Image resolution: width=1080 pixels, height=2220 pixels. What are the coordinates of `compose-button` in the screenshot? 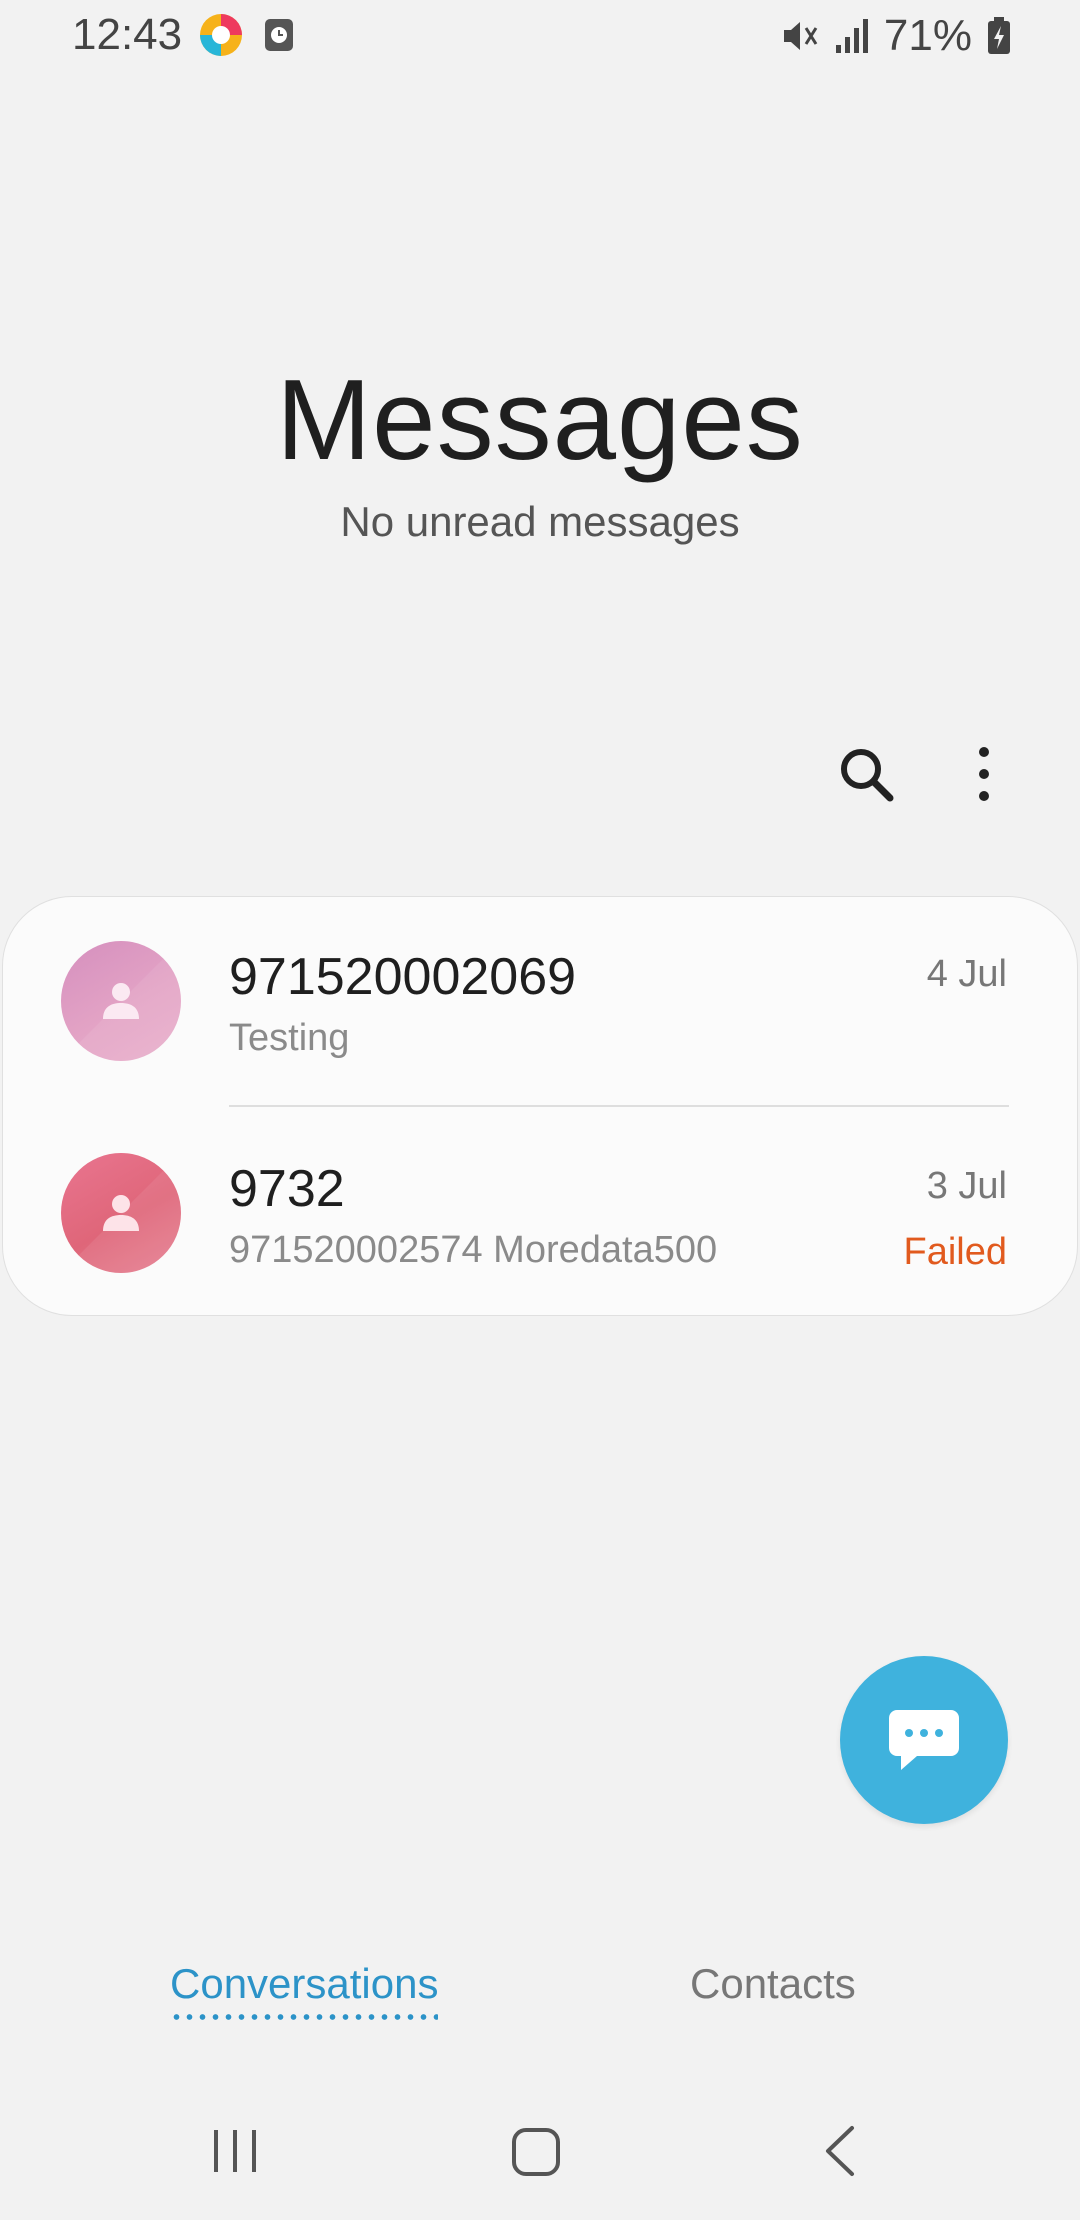 It's located at (924, 1740).